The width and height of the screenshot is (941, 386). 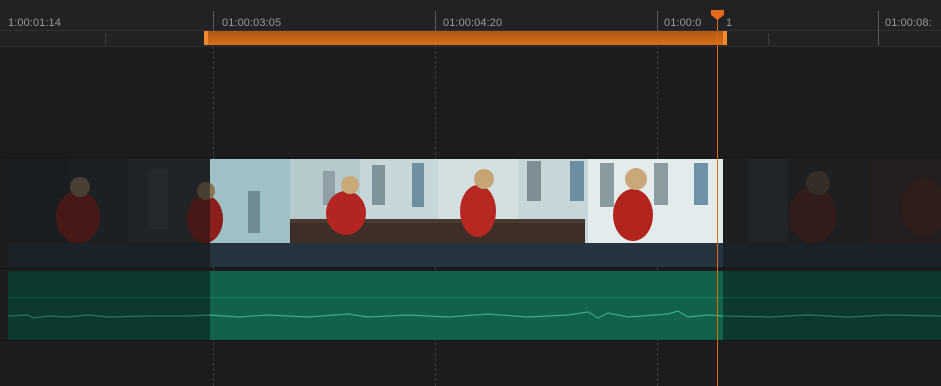 What do you see at coordinates (466, 38) in the screenshot?
I see `in-out-range` at bounding box center [466, 38].